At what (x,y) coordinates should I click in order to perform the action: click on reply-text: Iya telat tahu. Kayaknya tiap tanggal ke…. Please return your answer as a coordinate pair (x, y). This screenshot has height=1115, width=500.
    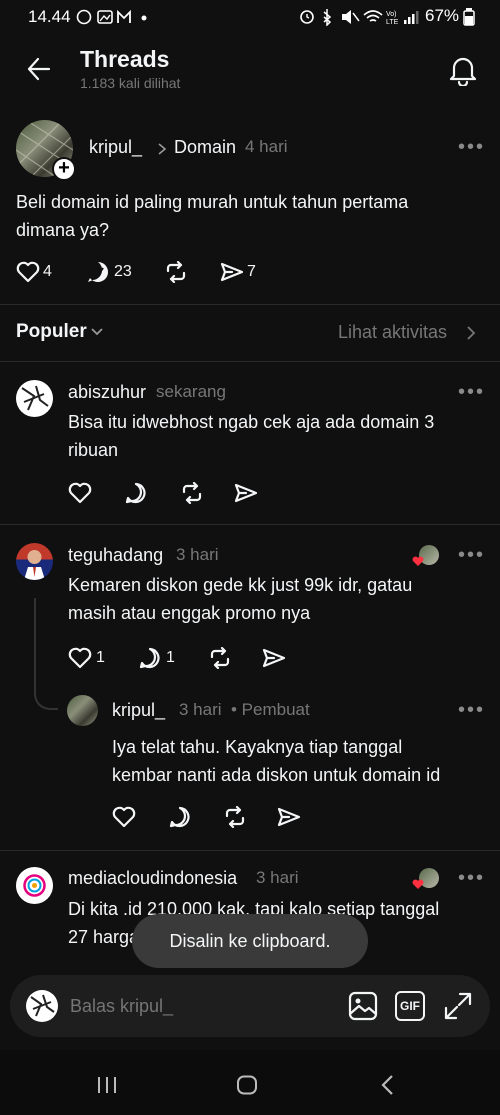
    Looking at the image, I should click on (302, 761).